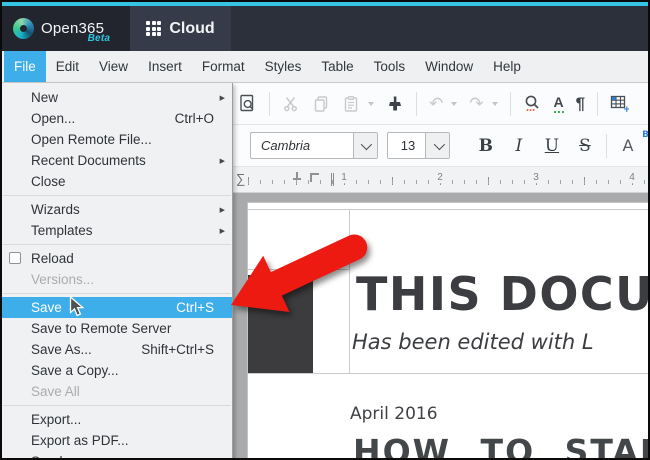  Describe the element at coordinates (371, 103) in the screenshot. I see `paste-dropdown-arrow` at that location.